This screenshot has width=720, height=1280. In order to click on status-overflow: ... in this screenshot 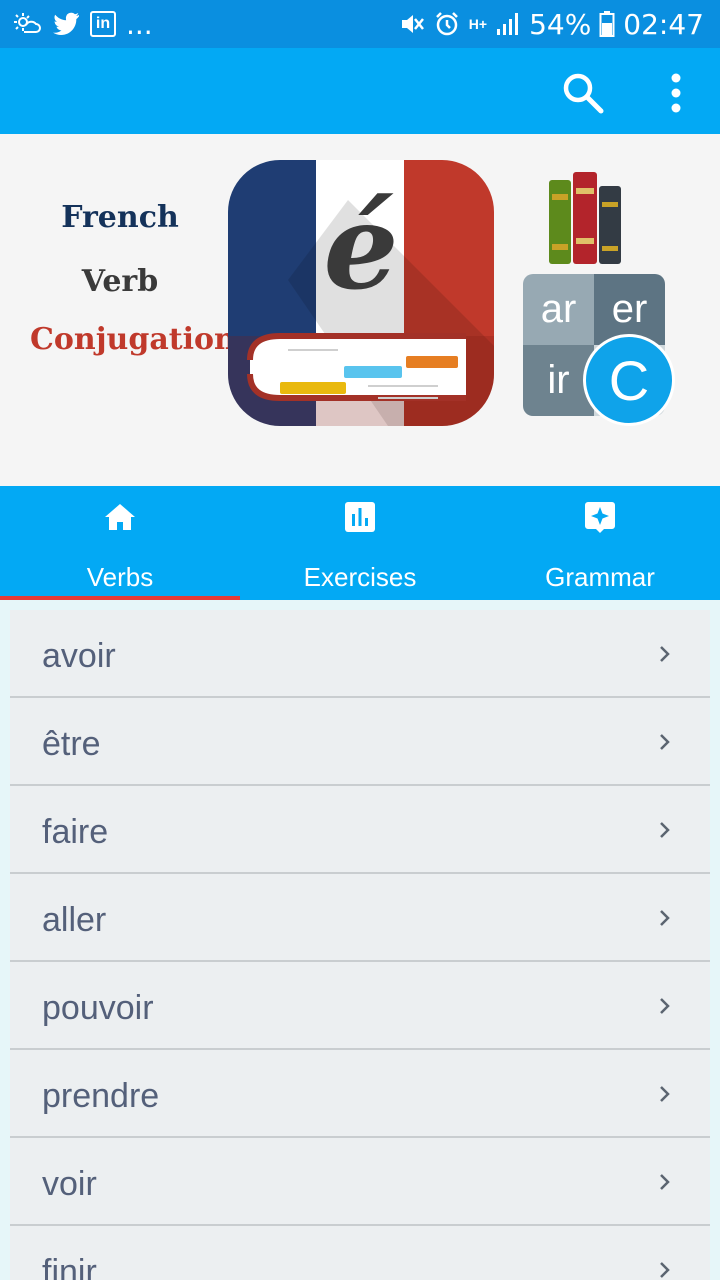, I will do `click(139, 24)`.